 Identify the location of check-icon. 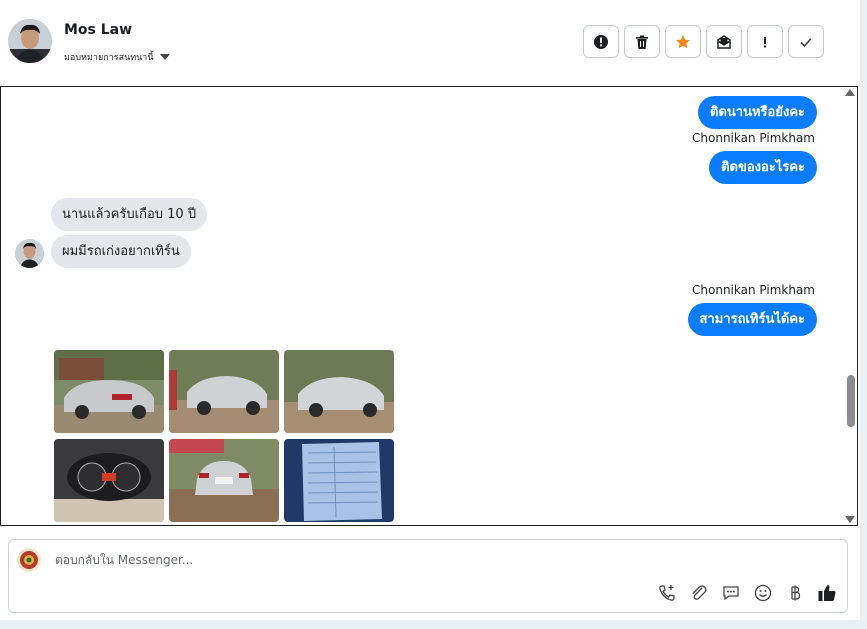
(806, 42).